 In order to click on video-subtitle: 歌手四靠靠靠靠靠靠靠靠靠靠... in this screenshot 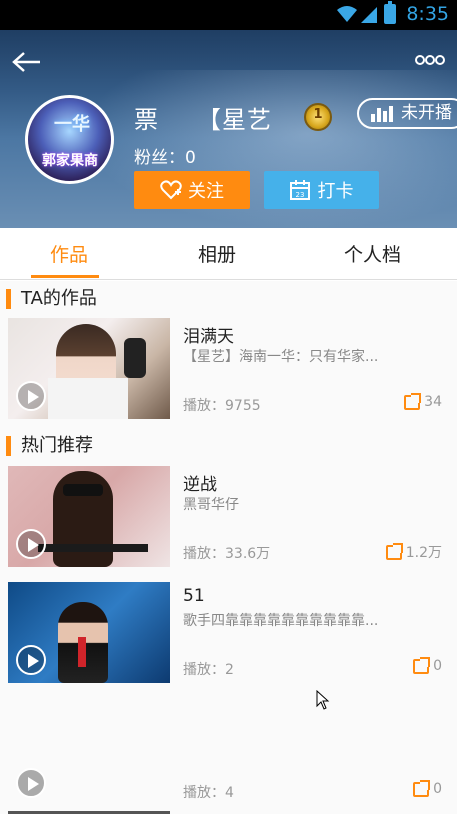, I will do `click(281, 621)`.